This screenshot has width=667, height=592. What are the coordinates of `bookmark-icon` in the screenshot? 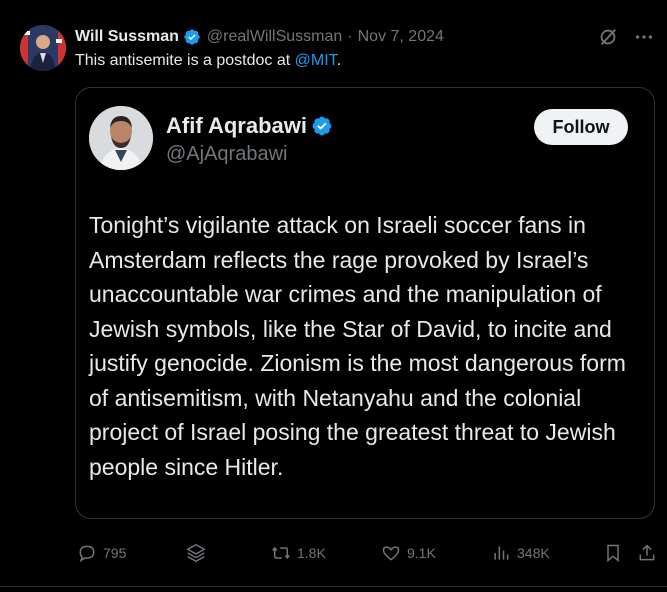 It's located at (613, 553).